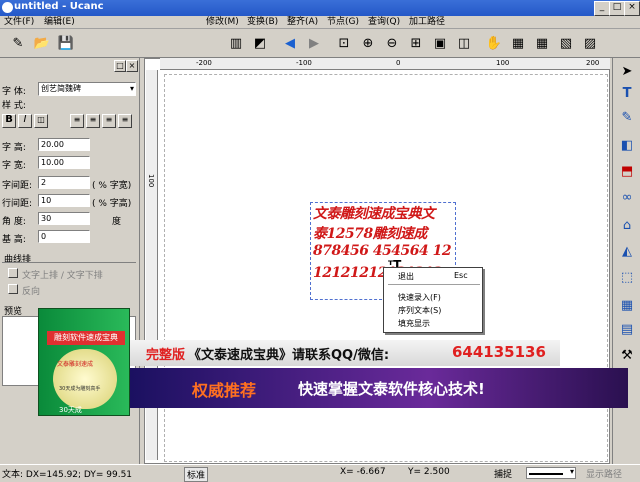  Describe the element at coordinates (382, 251) in the screenshot. I see `canvas-text-line: 878456 454564 12` at that location.